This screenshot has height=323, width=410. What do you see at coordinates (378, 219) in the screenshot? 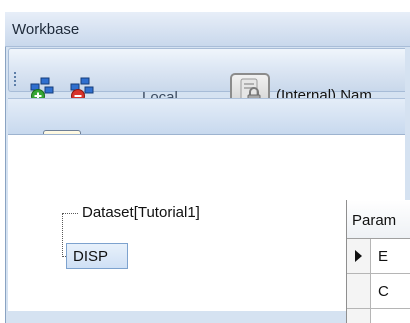
I see `grid-column-header: Param` at bounding box center [378, 219].